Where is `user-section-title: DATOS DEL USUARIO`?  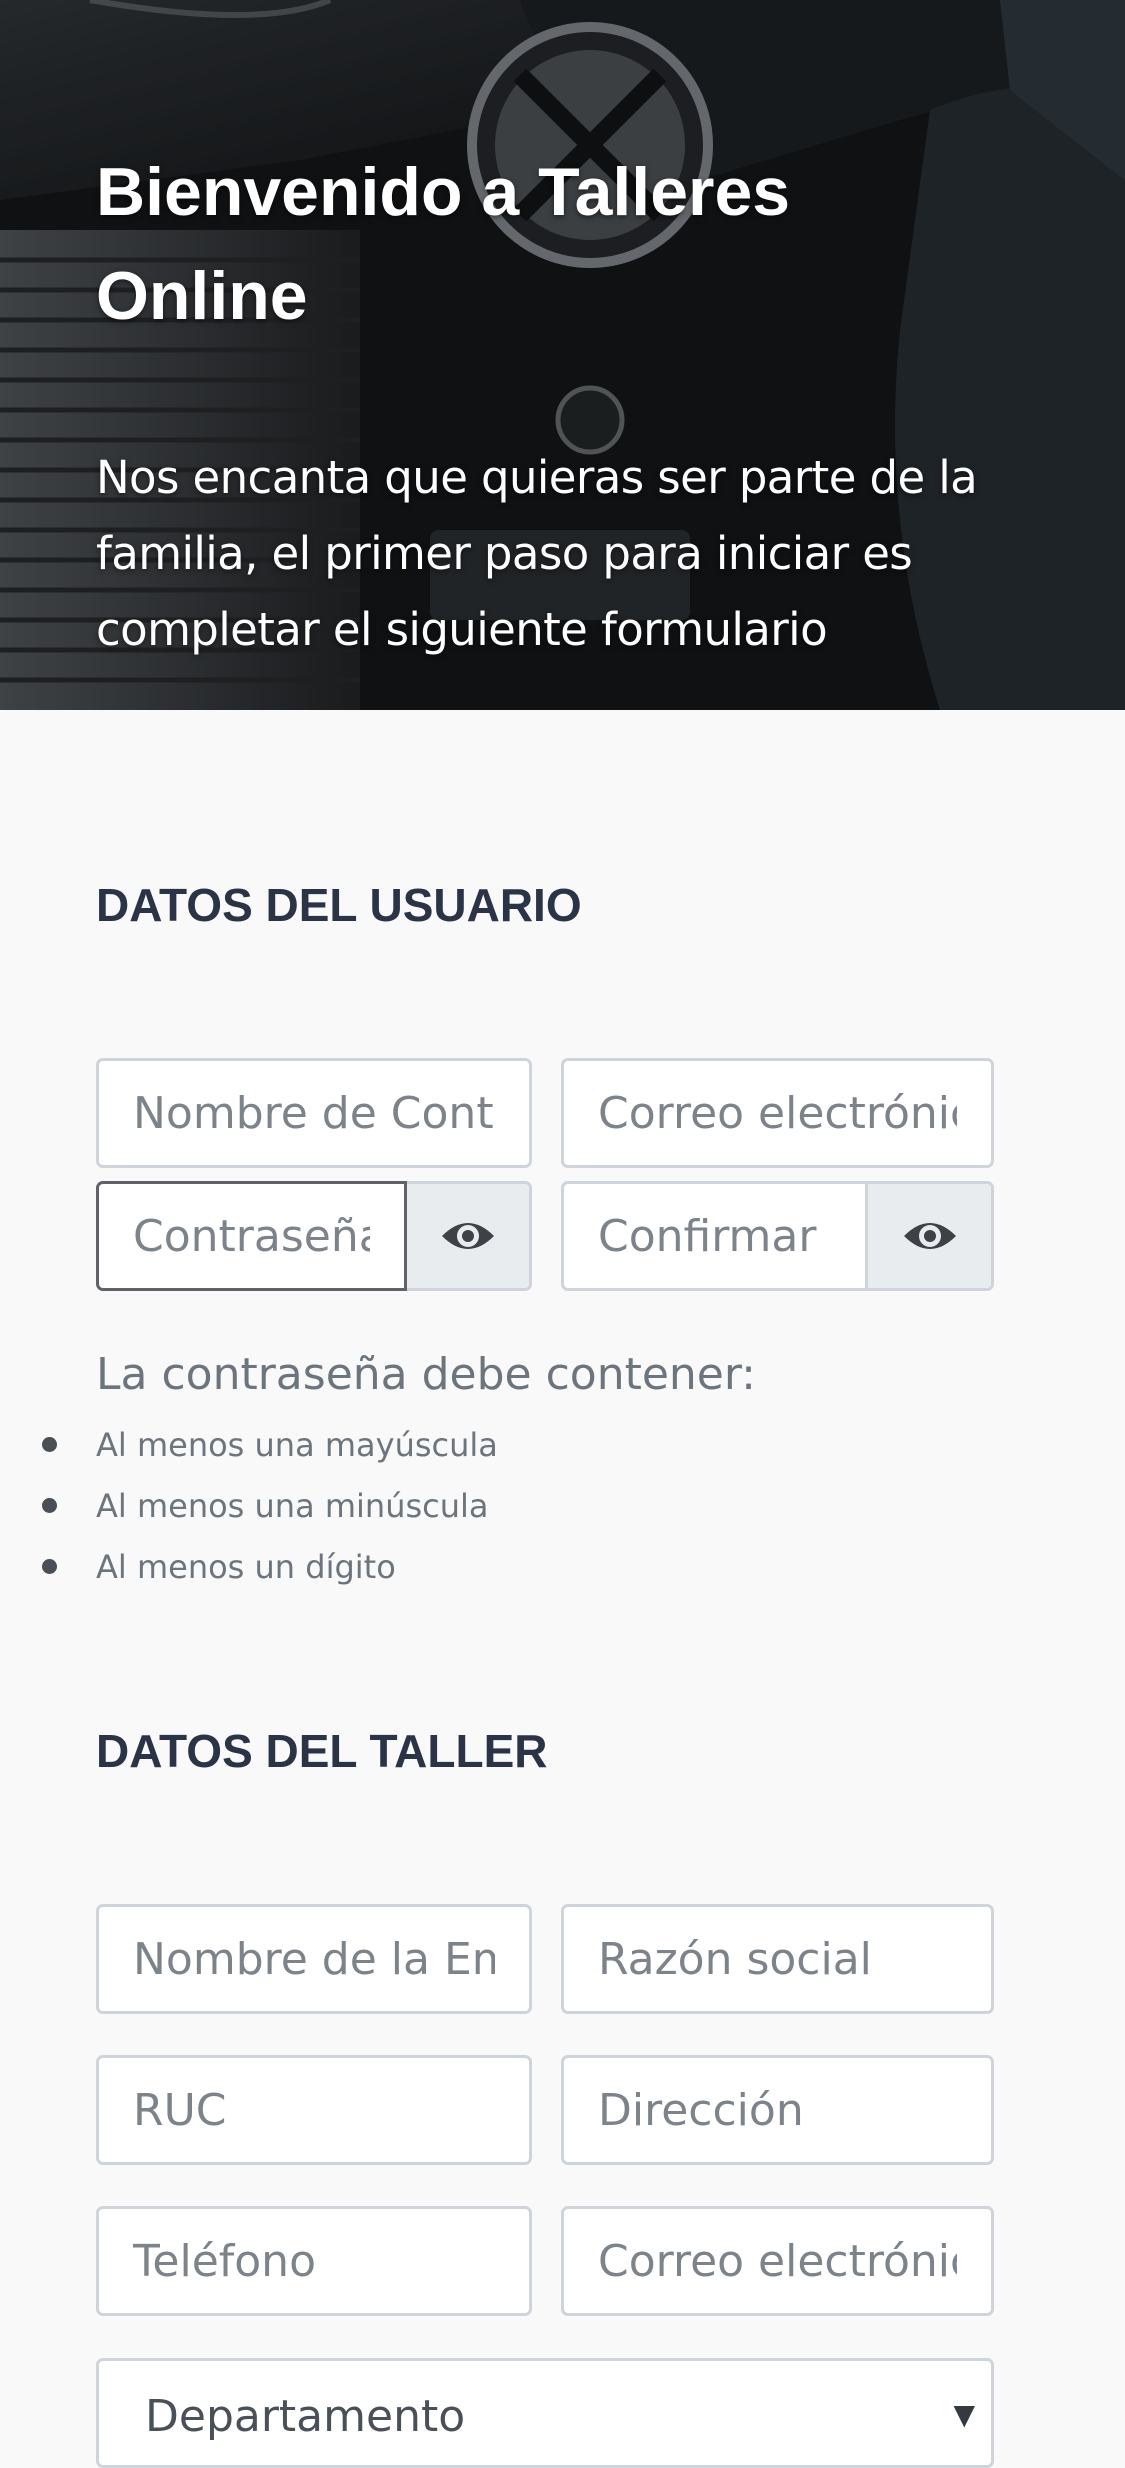
user-section-title: DATOS DEL USUARIO is located at coordinates (339, 905).